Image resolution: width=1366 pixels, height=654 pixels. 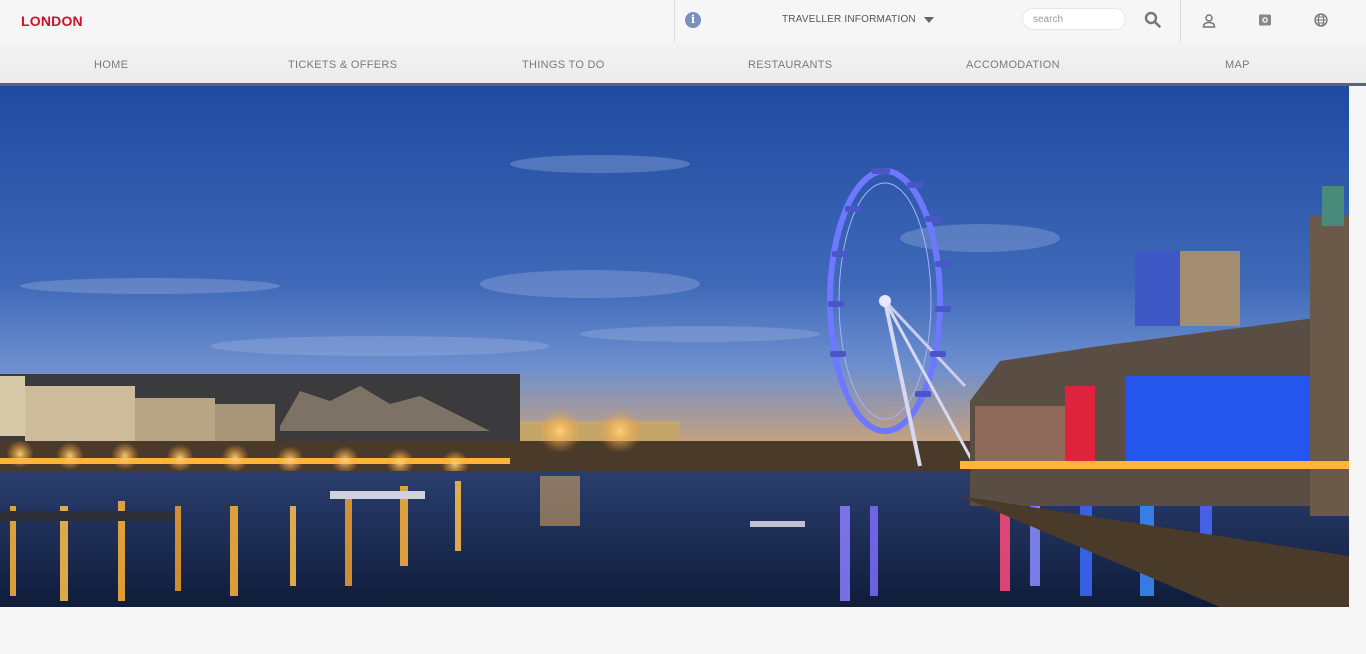 What do you see at coordinates (1209, 21) in the screenshot?
I see `user-icon` at bounding box center [1209, 21].